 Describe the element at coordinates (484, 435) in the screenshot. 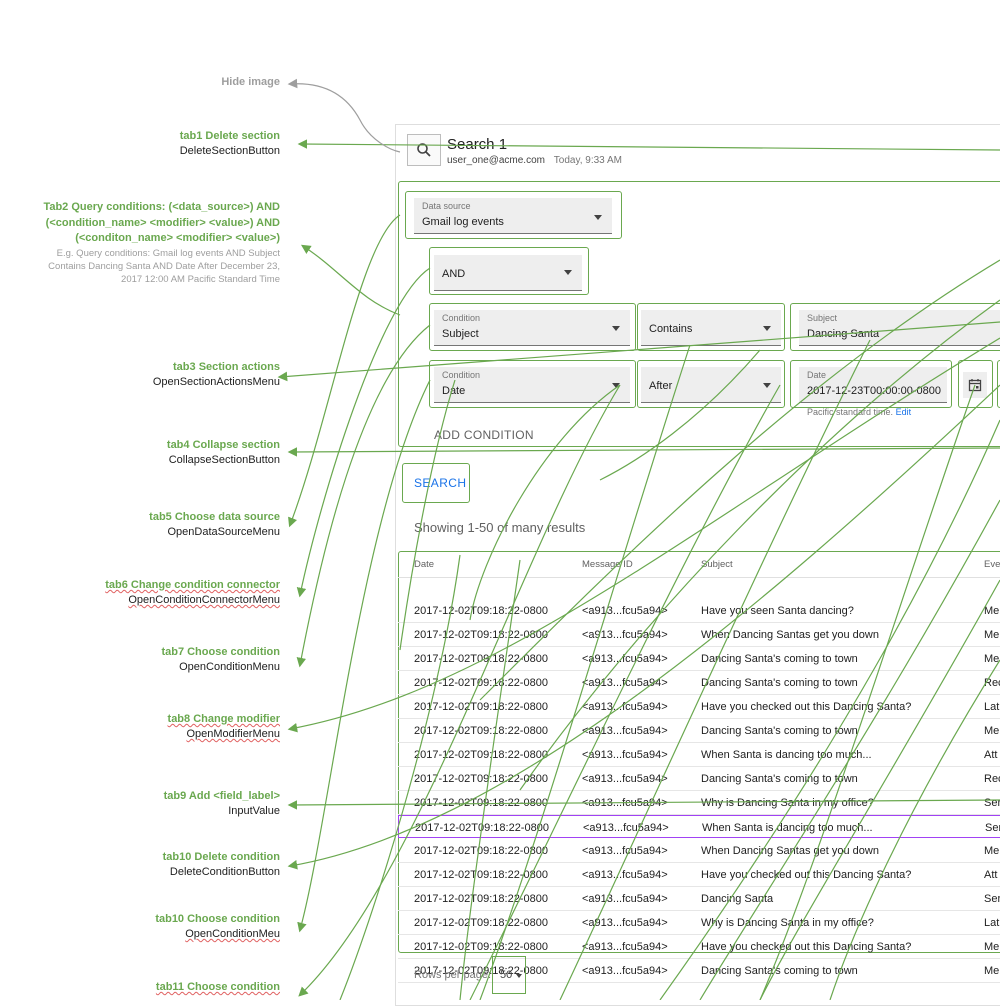

I see `add-condition-button: ADD CONDITION` at that location.